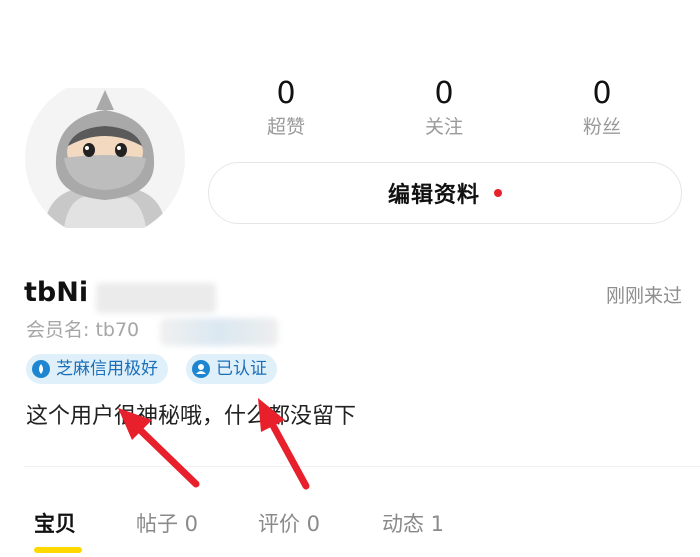 The image size is (700, 557). I want to click on tab-reviews: 评价 0, so click(289, 524).